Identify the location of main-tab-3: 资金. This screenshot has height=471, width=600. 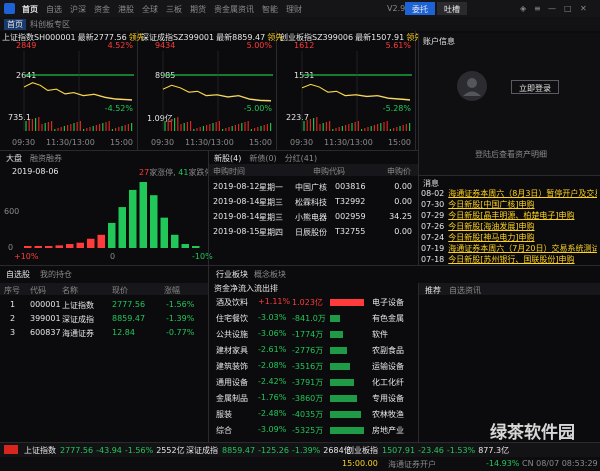
(102, 9).